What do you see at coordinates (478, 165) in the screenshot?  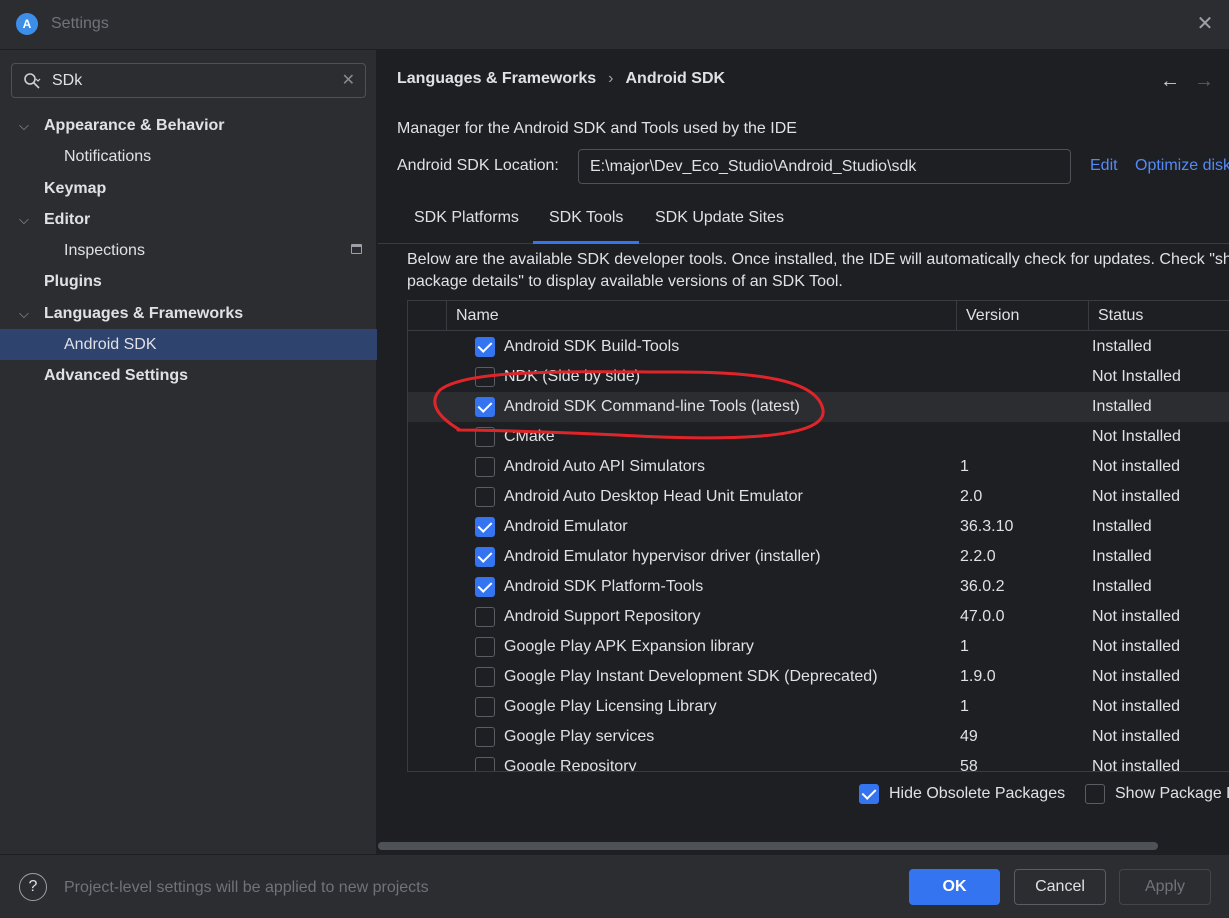 I see `sdk-location-label: Android SDK Location:` at bounding box center [478, 165].